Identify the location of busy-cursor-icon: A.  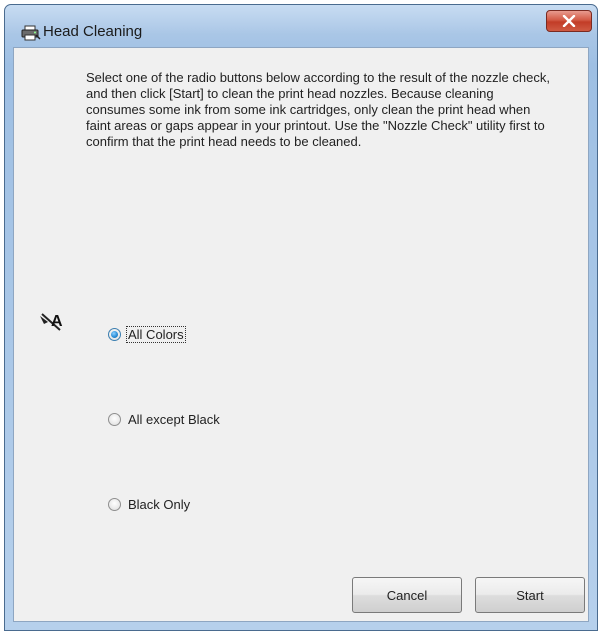
(55, 327).